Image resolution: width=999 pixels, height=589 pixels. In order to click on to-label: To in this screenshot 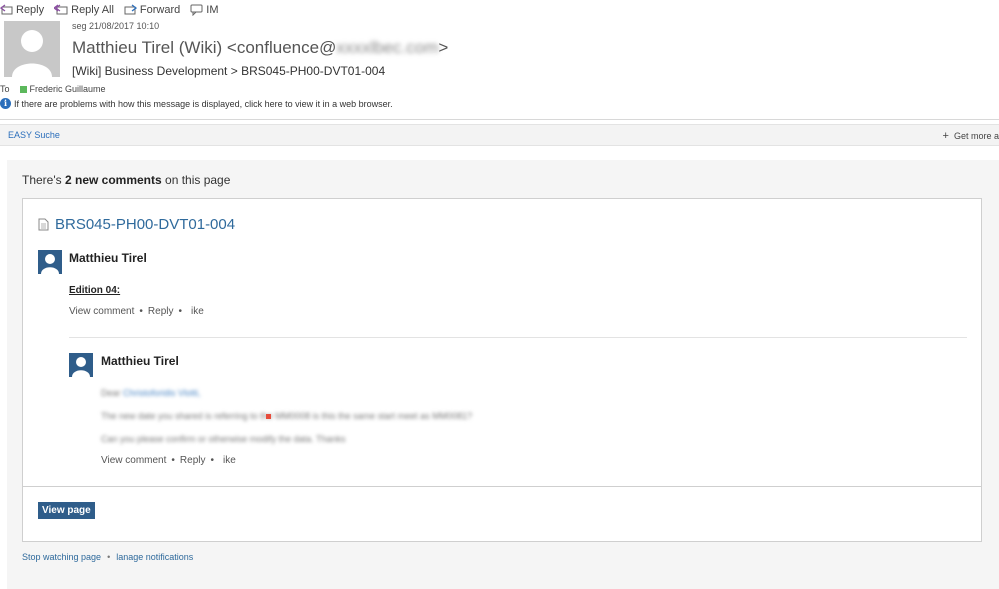, I will do `click(5, 89)`.